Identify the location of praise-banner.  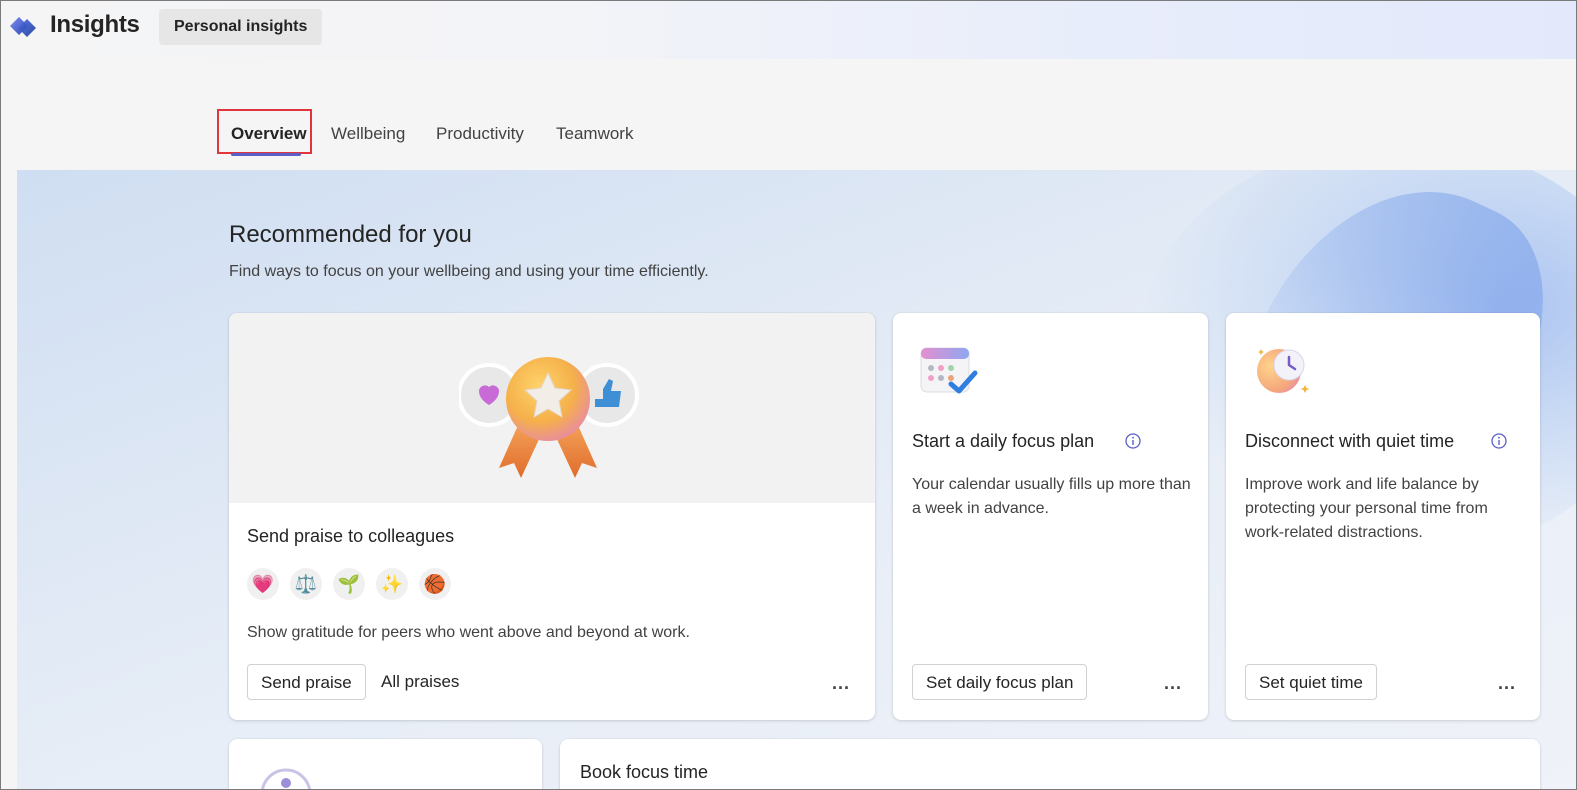
(552, 408).